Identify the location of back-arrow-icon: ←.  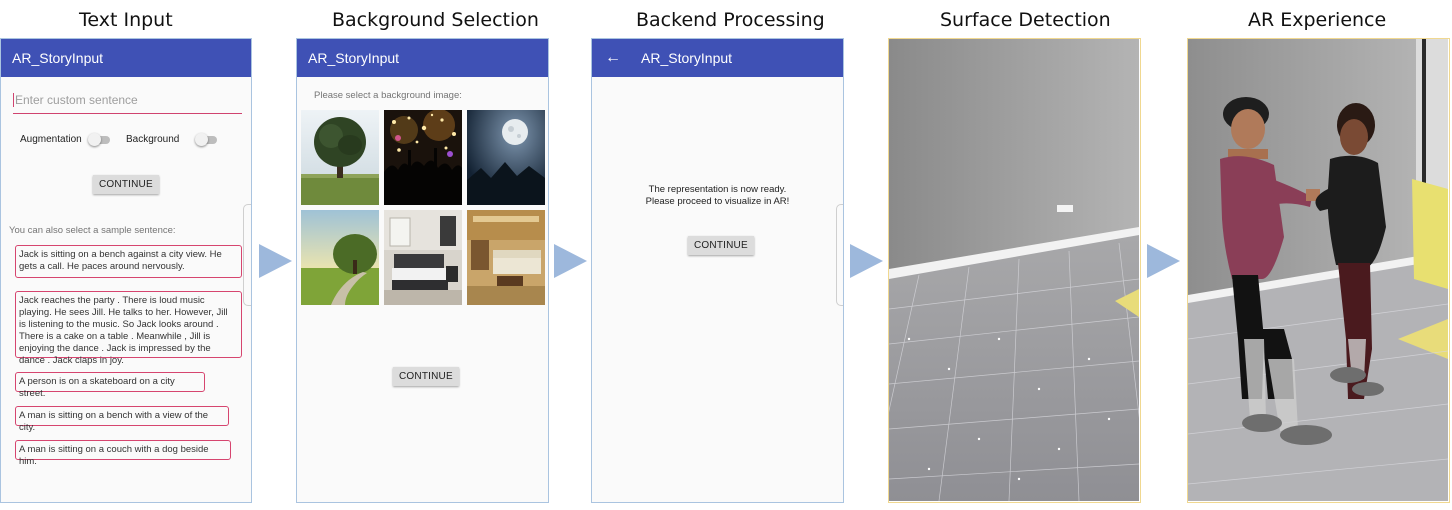
(613, 58).